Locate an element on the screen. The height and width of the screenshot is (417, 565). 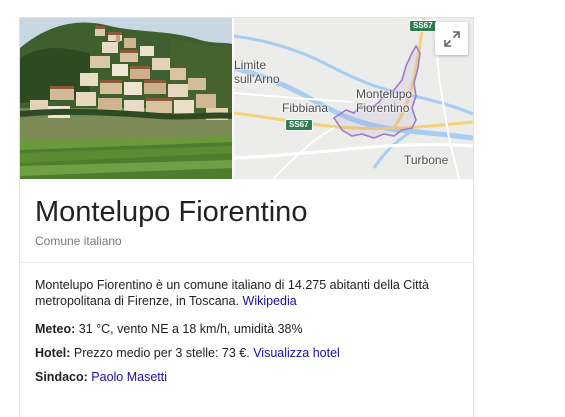
fact-hotel-value: Prezzo medio per 3 stelle: 73 €. is located at coordinates (161, 353).